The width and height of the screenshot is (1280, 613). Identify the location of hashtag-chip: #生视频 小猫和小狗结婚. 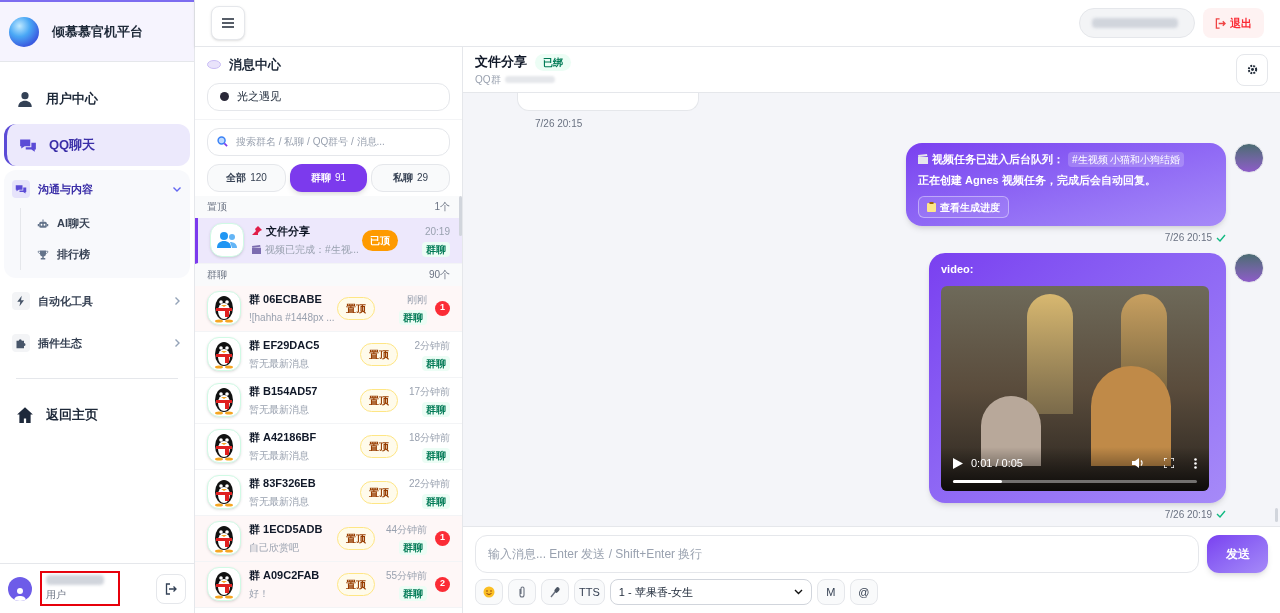
(1126, 159).